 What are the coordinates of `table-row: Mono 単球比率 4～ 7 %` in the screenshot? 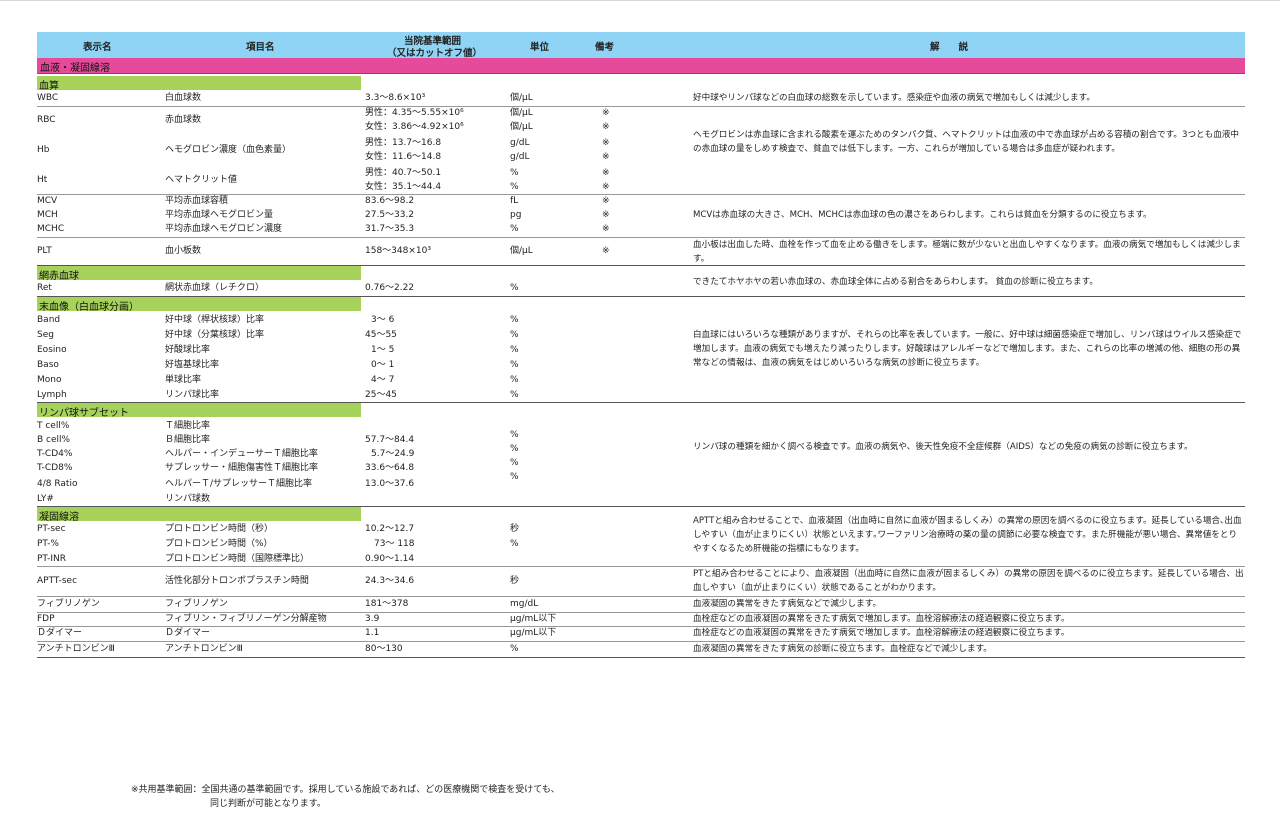 It's located at (278, 380).